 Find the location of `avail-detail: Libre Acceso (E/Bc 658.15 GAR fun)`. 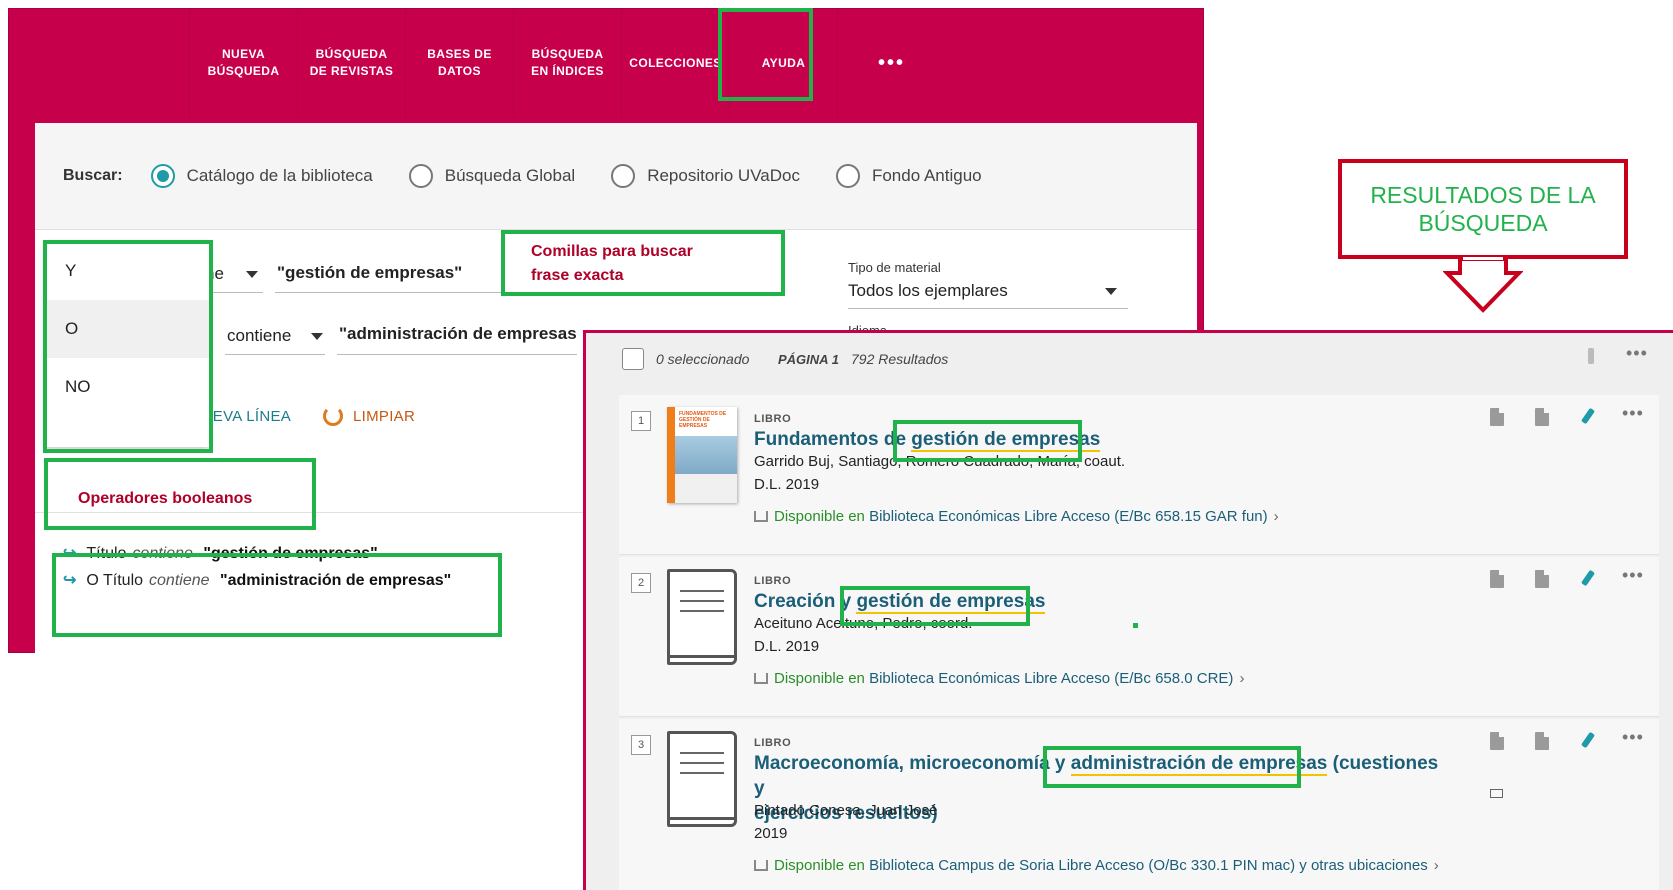

avail-detail: Libre Acceso (E/Bc 658.15 GAR fun) is located at coordinates (1146, 516).